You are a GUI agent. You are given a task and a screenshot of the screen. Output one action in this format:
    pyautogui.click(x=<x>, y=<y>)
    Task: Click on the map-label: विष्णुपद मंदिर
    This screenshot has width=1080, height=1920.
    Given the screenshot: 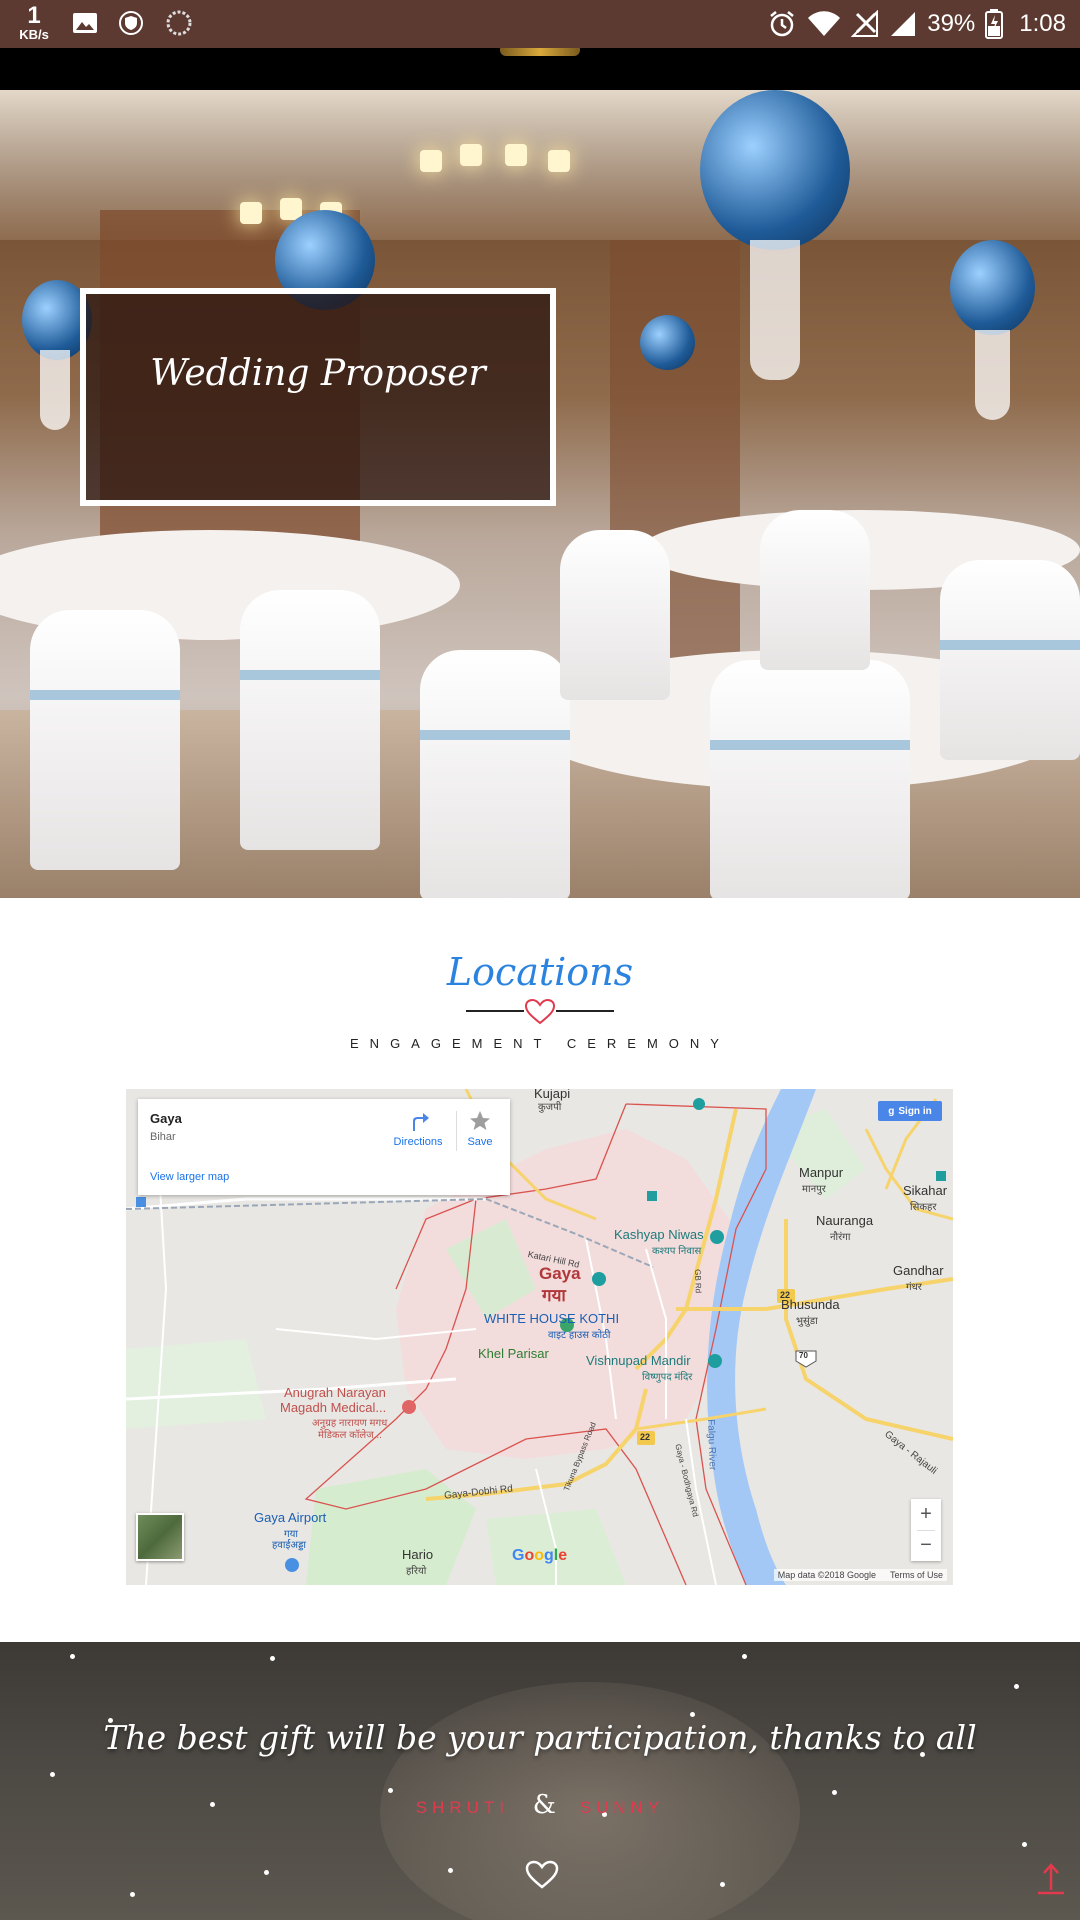 What is the action you would take?
    pyautogui.click(x=667, y=1377)
    